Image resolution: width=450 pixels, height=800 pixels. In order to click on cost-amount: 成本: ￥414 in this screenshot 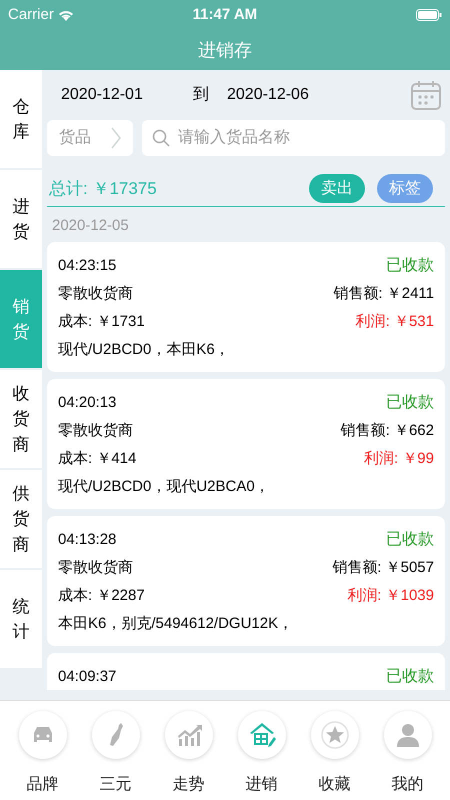, I will do `click(97, 458)`.